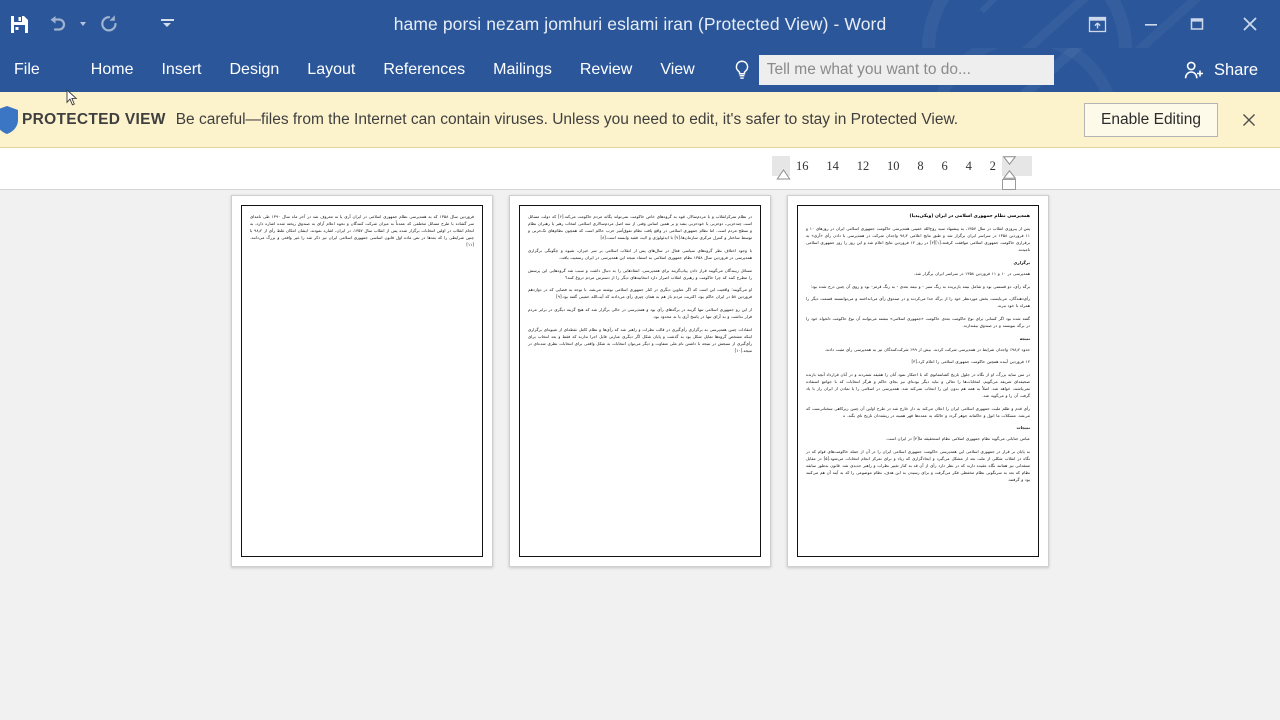 This screenshot has height=720, width=1280. What do you see at coordinates (112, 70) in the screenshot?
I see `tab-home: Home` at bounding box center [112, 70].